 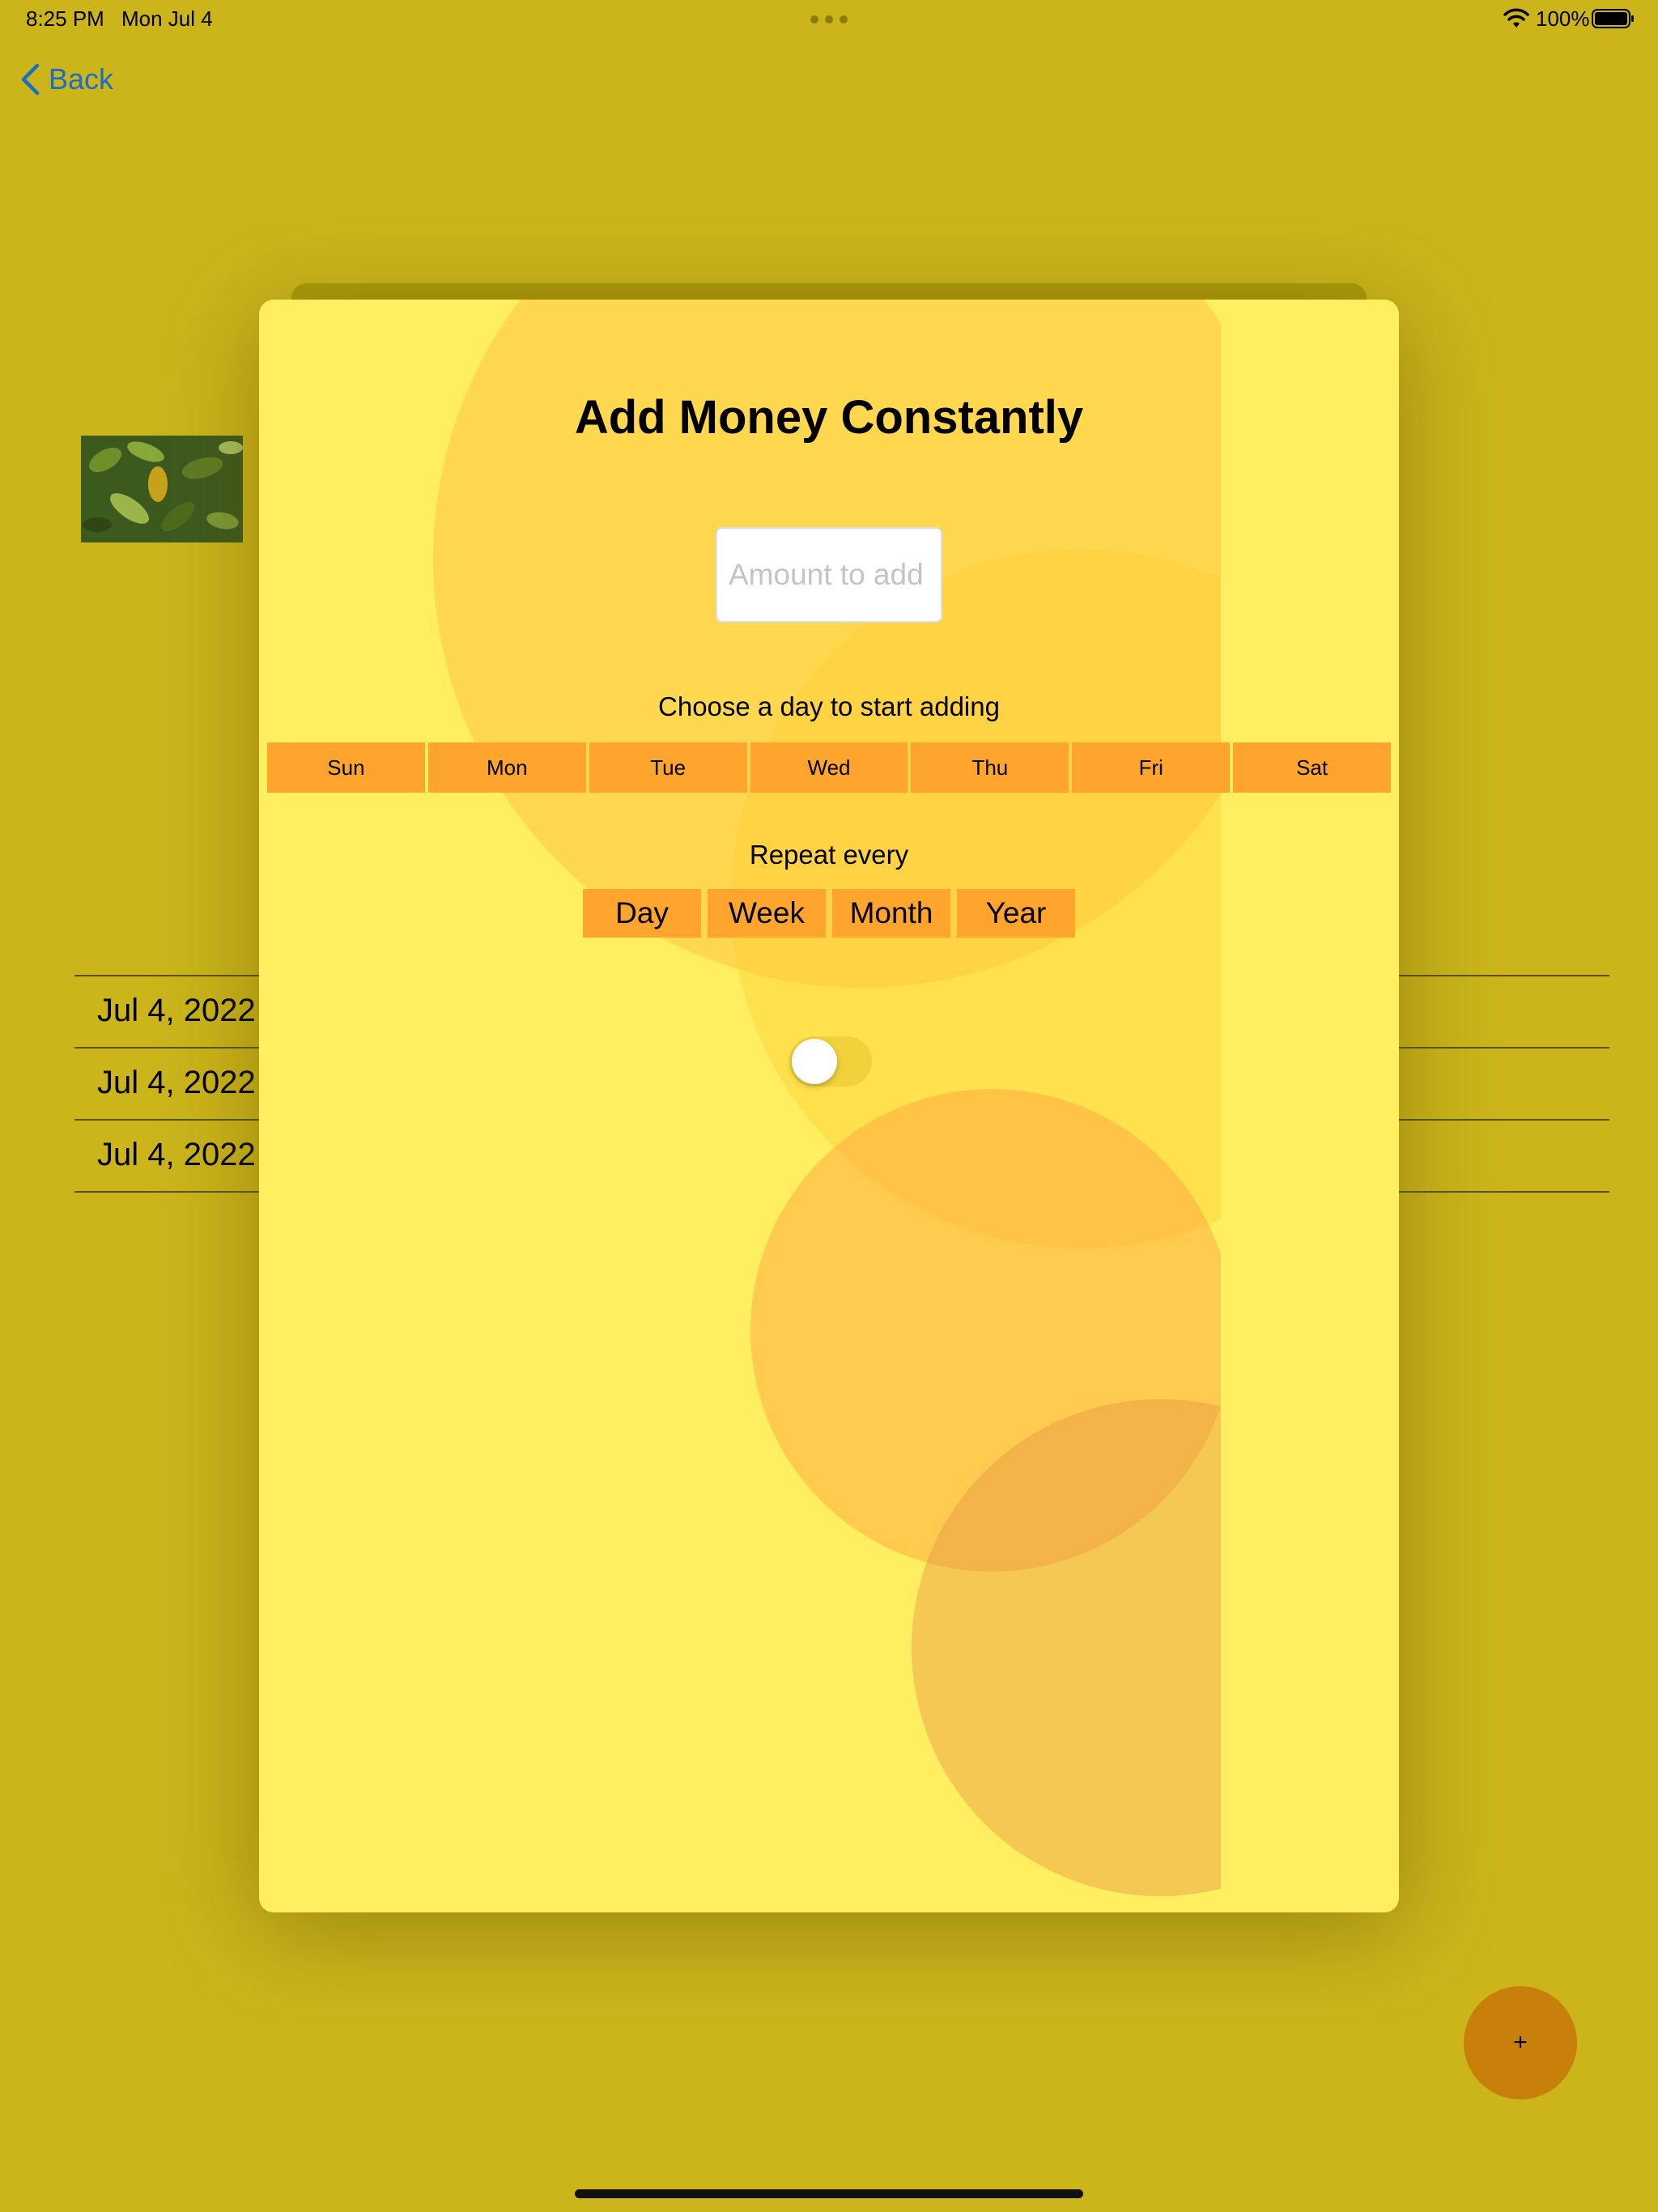 I want to click on status-time: 8:25 PM, so click(x=65, y=19).